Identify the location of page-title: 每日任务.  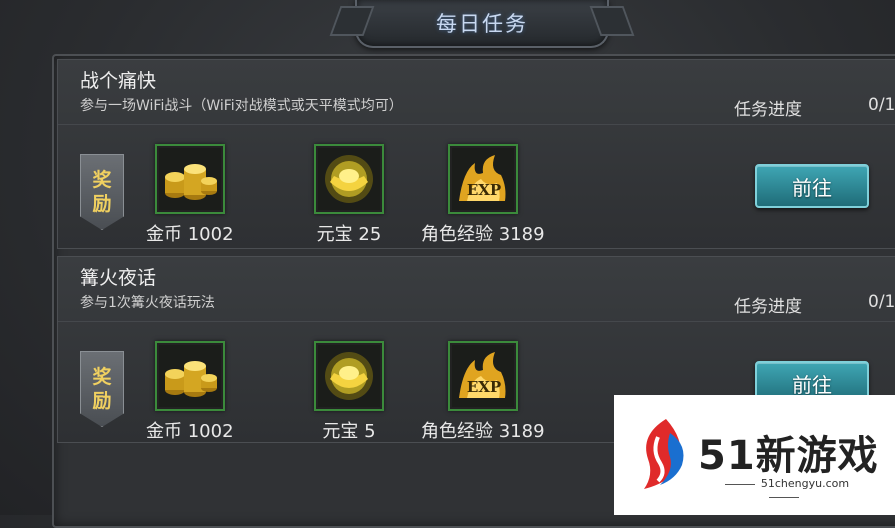
(482, 24).